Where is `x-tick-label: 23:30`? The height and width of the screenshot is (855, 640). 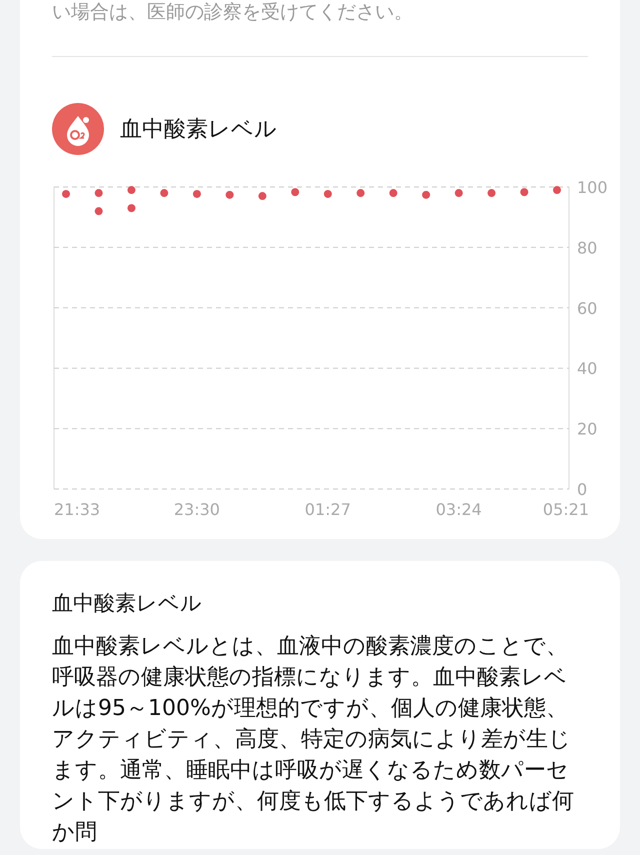 x-tick-label: 23:30 is located at coordinates (197, 508).